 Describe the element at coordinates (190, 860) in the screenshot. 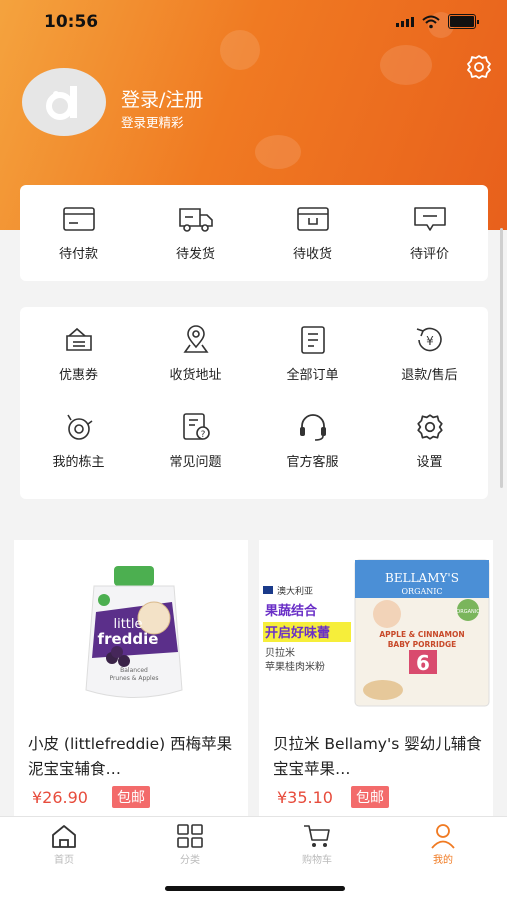

I see `tab-label: 分类` at that location.